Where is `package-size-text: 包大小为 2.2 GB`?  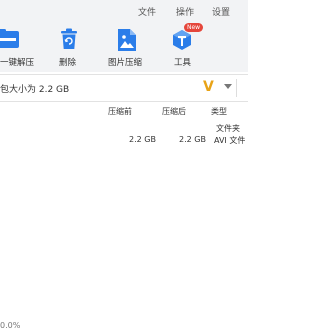 package-size-text: 包大小为 2.2 GB is located at coordinates (35, 90).